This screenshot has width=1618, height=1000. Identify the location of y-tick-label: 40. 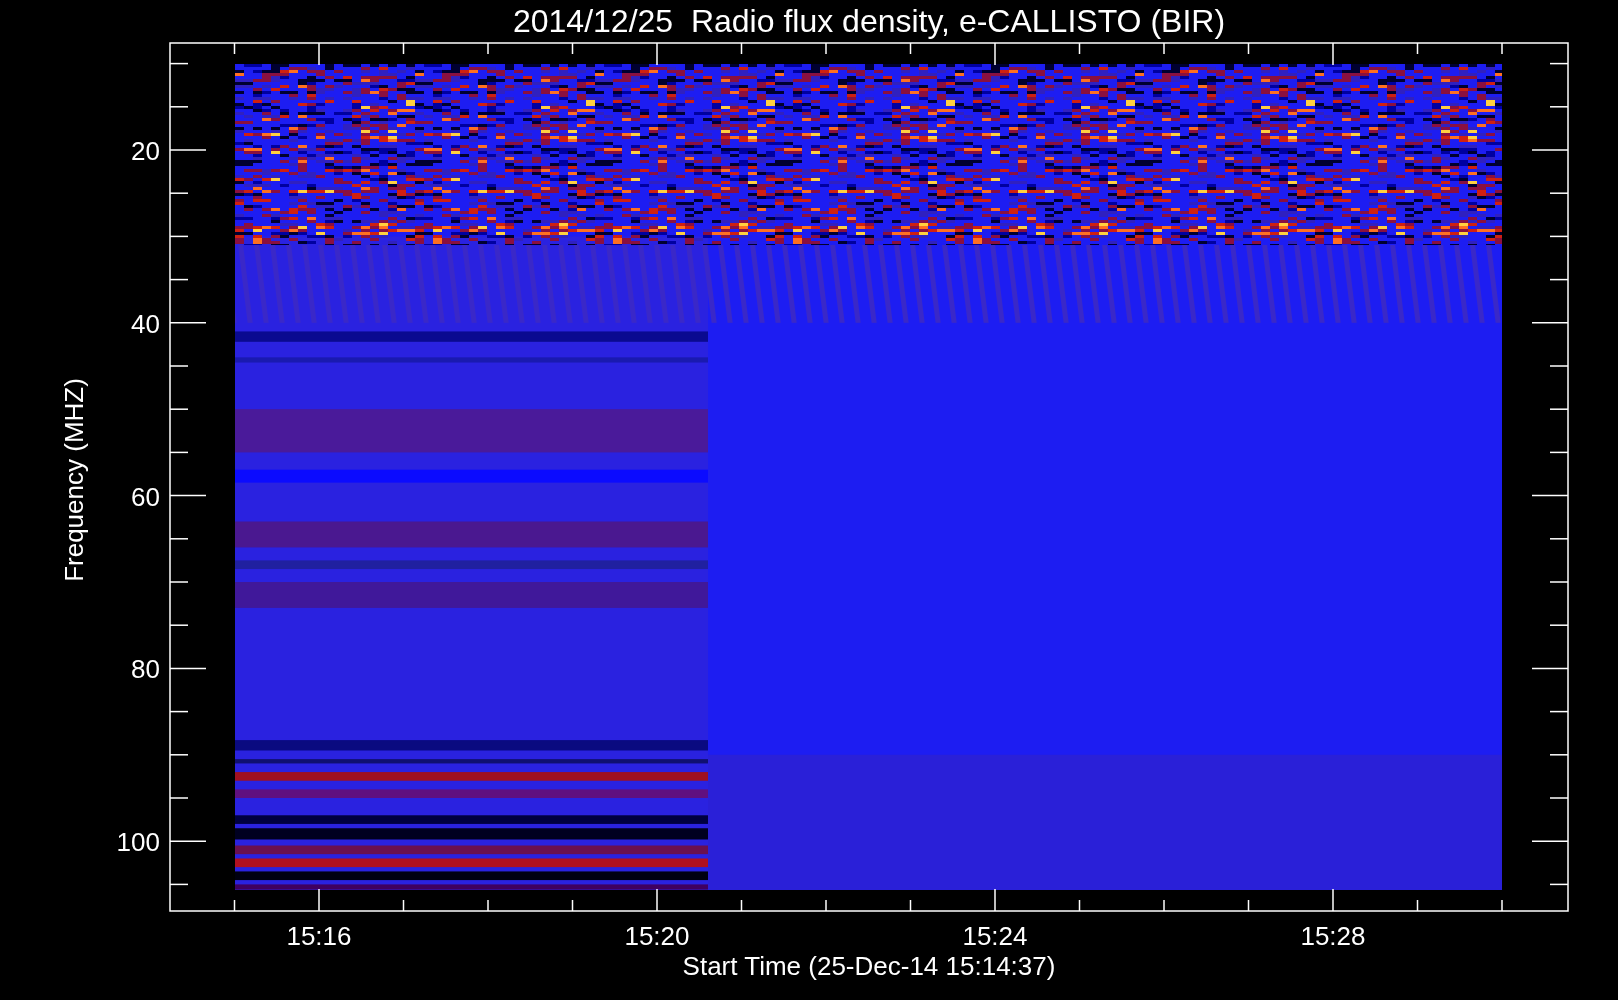
(145, 323).